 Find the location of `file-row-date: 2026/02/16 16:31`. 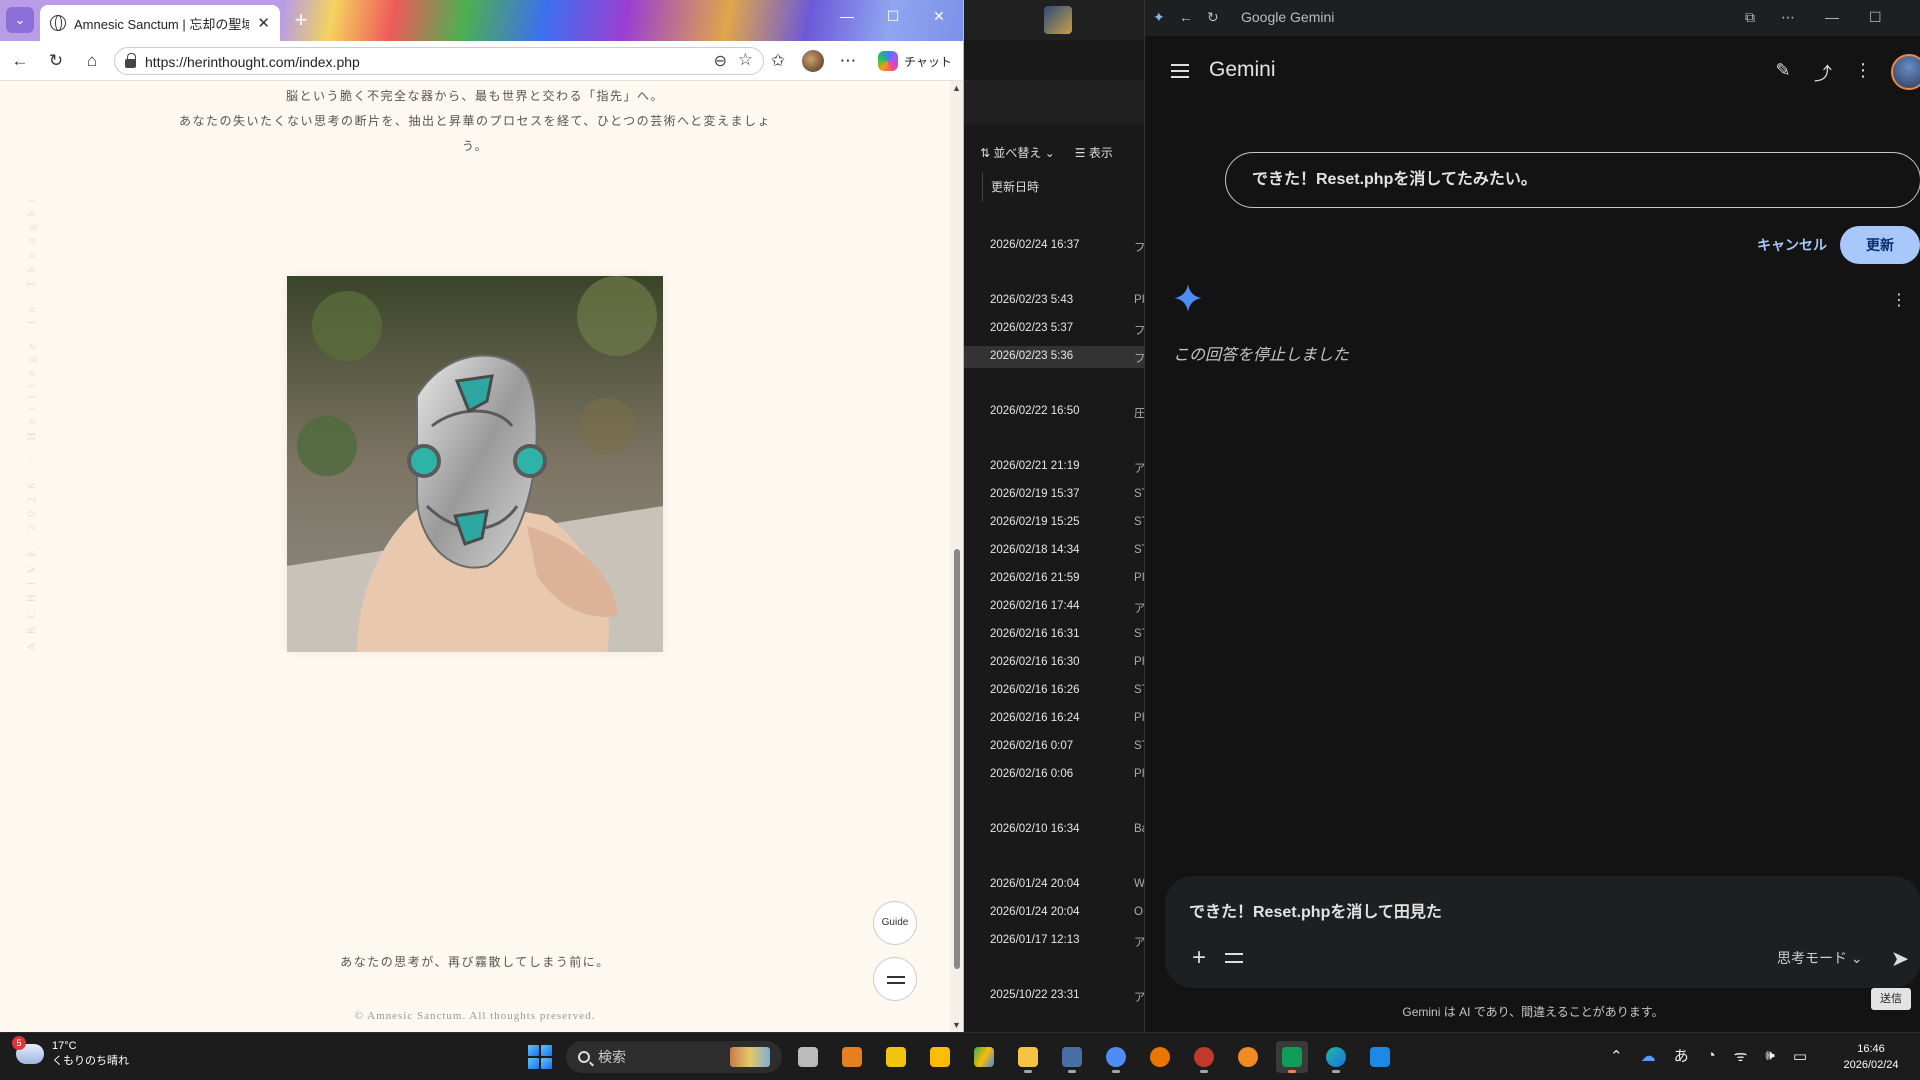

file-row-date: 2026/02/16 16:31 is located at coordinates (1035, 634).